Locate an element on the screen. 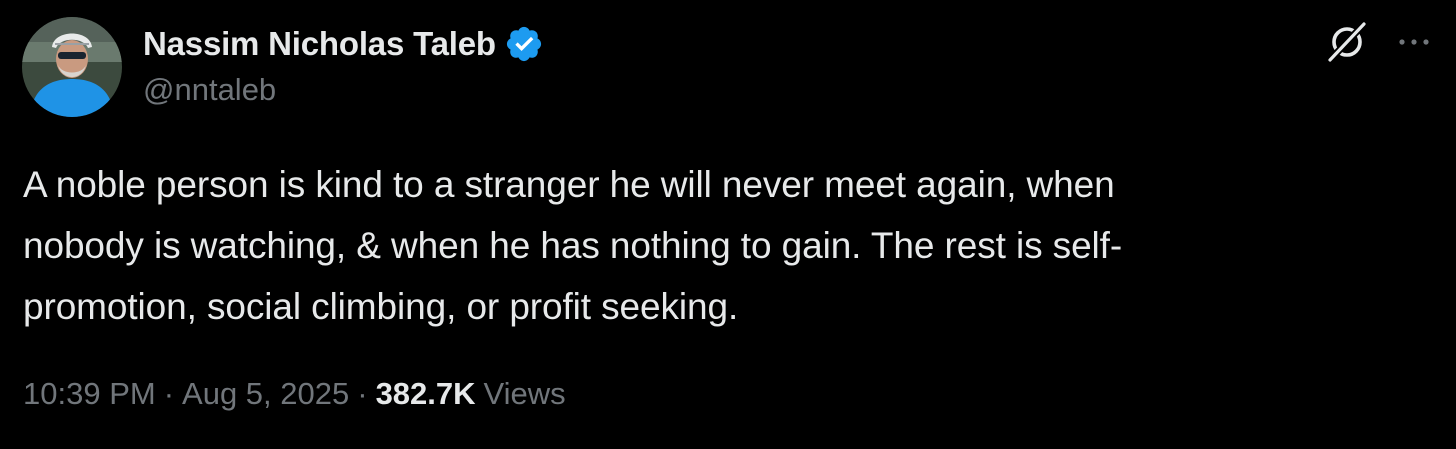 This screenshot has width=1456, height=449. views-label: Views is located at coordinates (524, 393).